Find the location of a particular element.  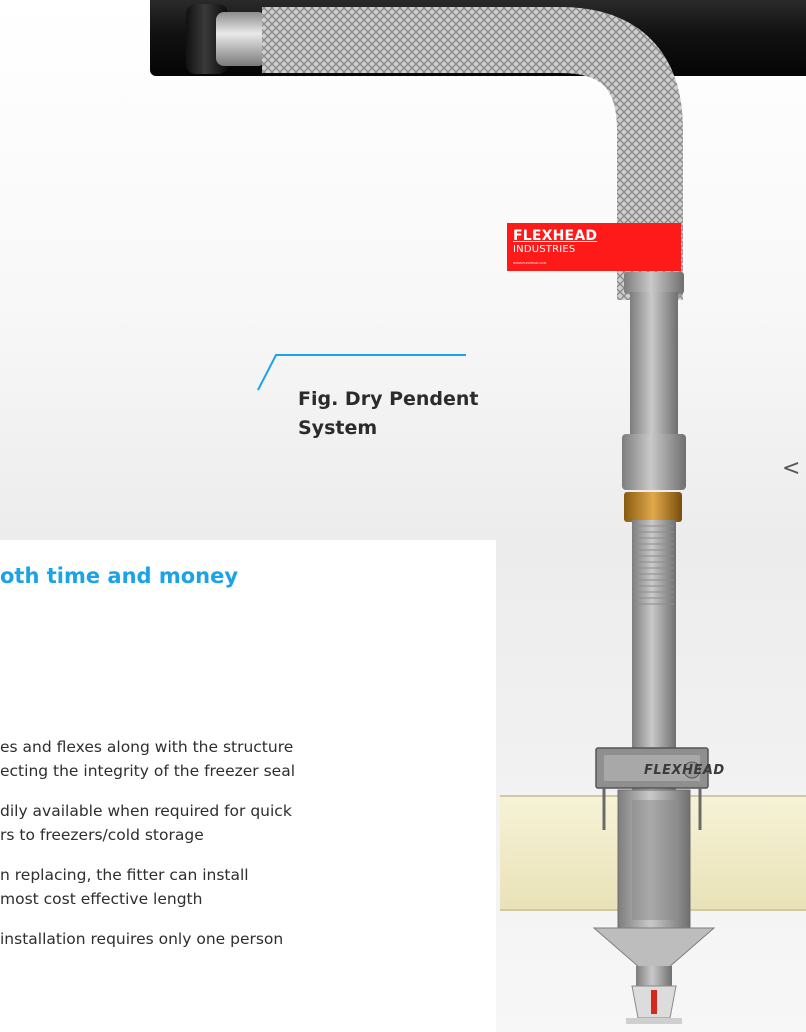

list-item-line: es and flexes along with the structure is located at coordinates (147, 747).